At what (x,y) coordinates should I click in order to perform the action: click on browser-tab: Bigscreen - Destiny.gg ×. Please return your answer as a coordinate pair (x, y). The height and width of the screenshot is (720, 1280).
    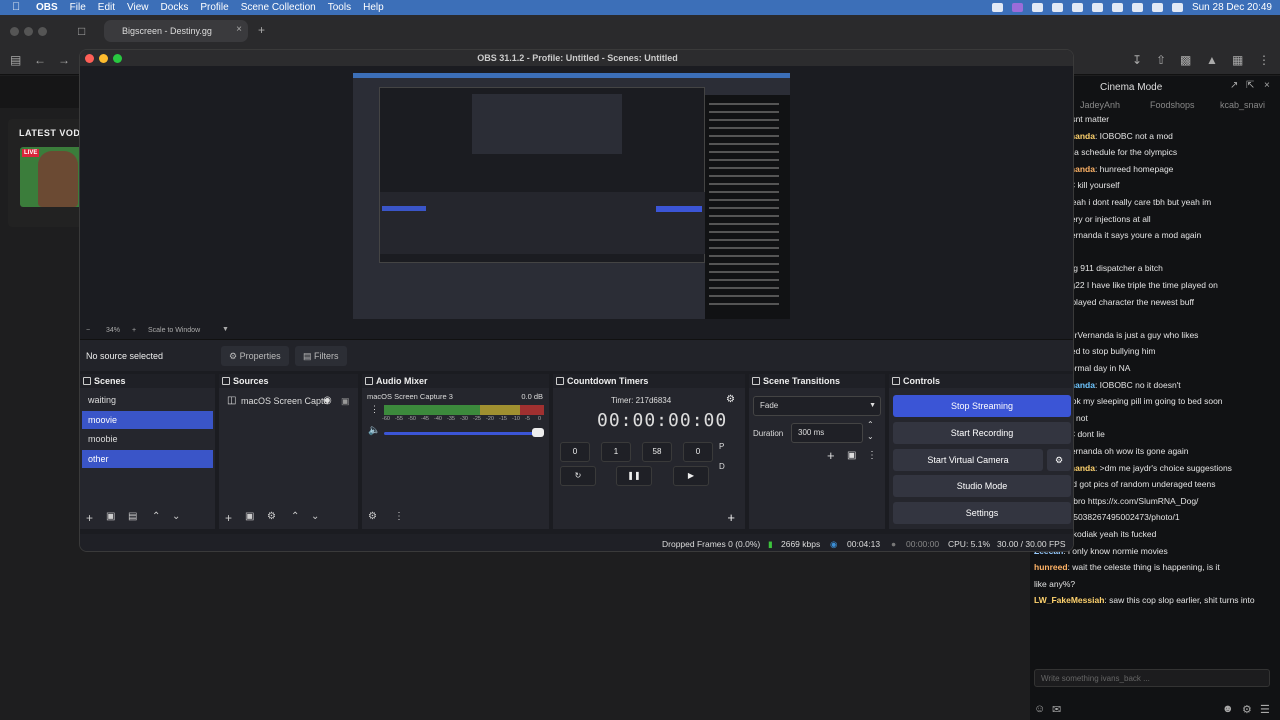
    Looking at the image, I should click on (176, 31).